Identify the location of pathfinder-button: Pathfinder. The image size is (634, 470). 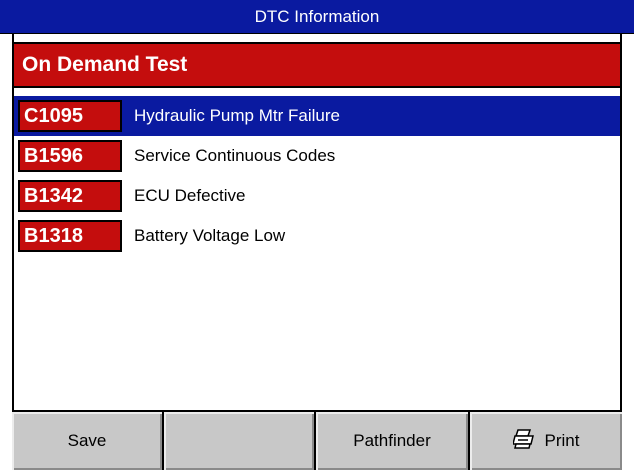
(393, 441).